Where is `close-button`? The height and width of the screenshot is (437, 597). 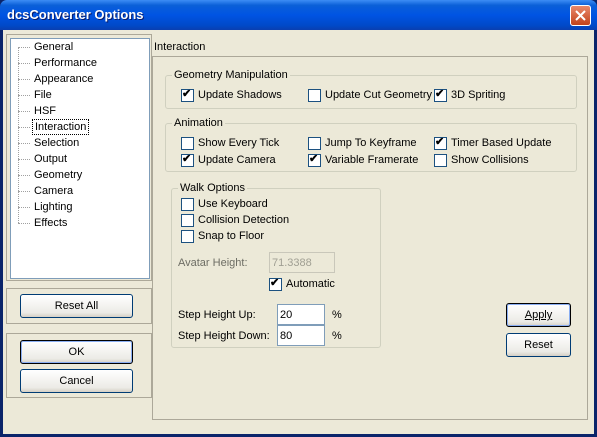 close-button is located at coordinates (580, 15).